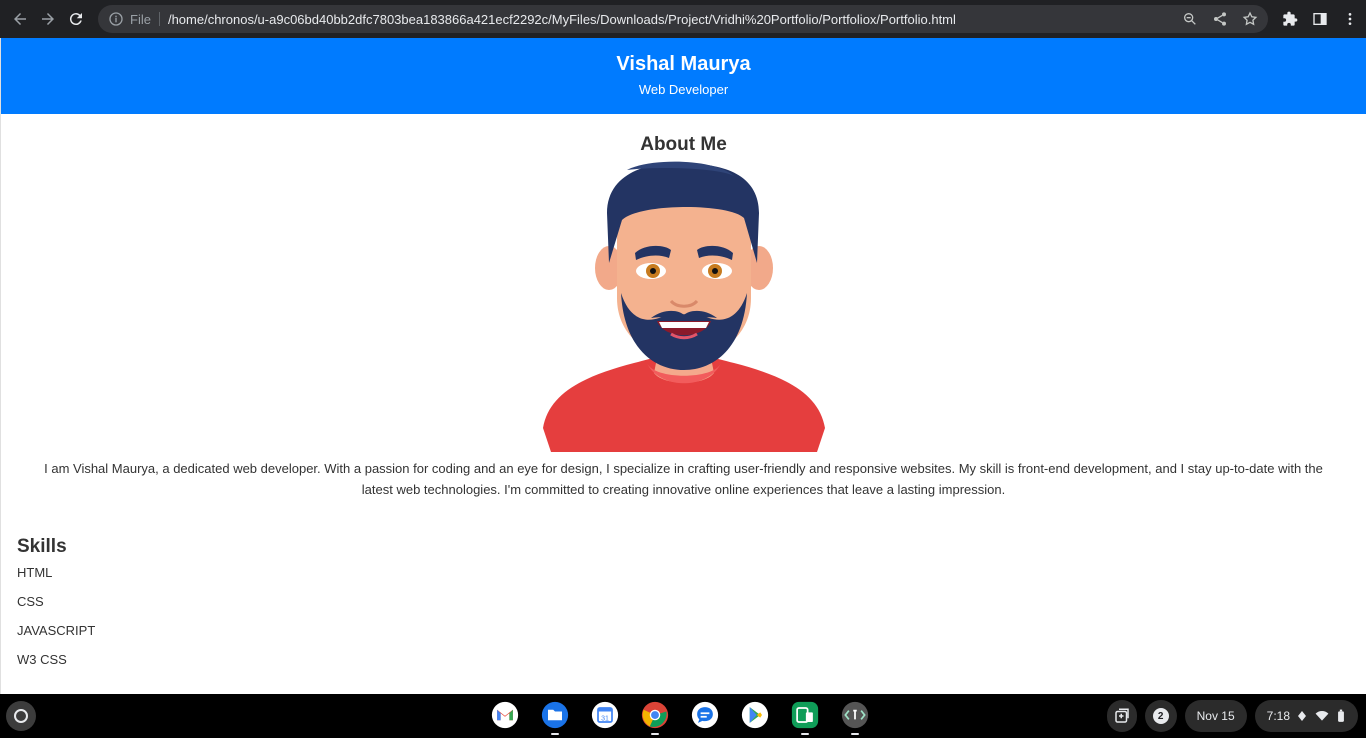  I want to click on app-shelf: 31, so click(680, 717).